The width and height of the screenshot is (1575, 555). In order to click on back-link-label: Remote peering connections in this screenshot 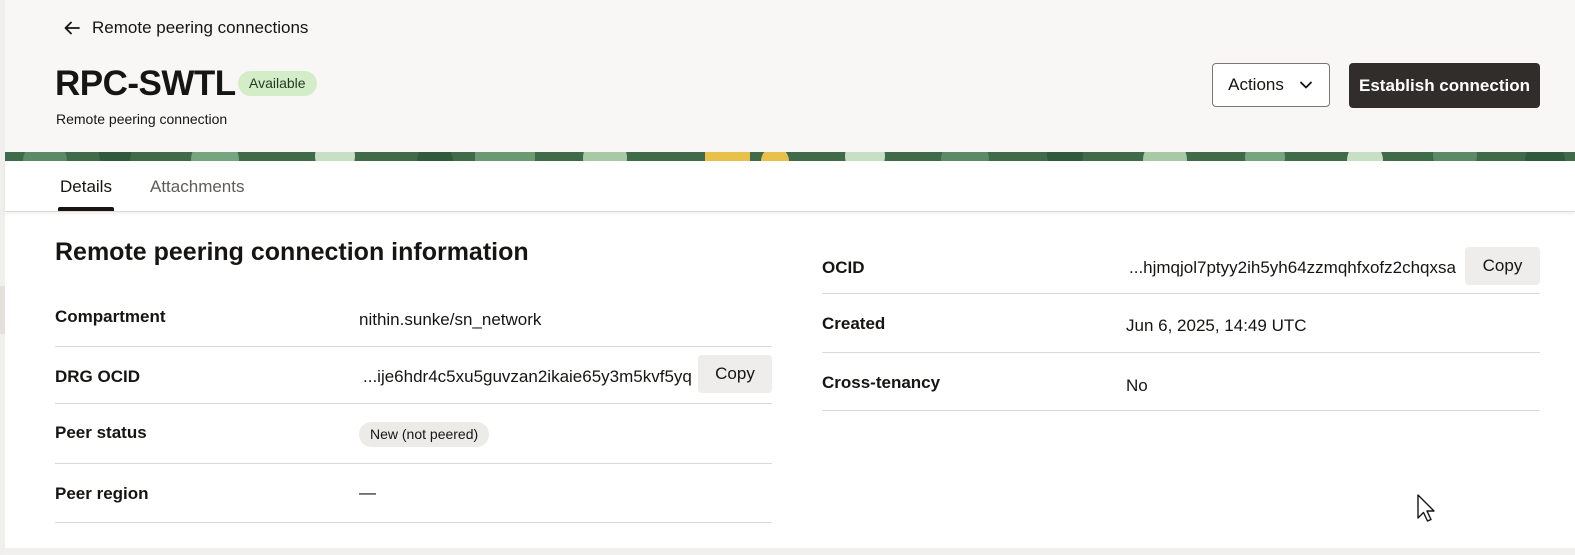, I will do `click(200, 27)`.